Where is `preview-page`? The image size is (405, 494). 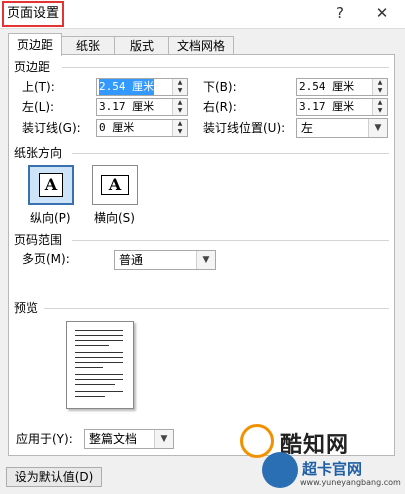
preview-page is located at coordinates (100, 365).